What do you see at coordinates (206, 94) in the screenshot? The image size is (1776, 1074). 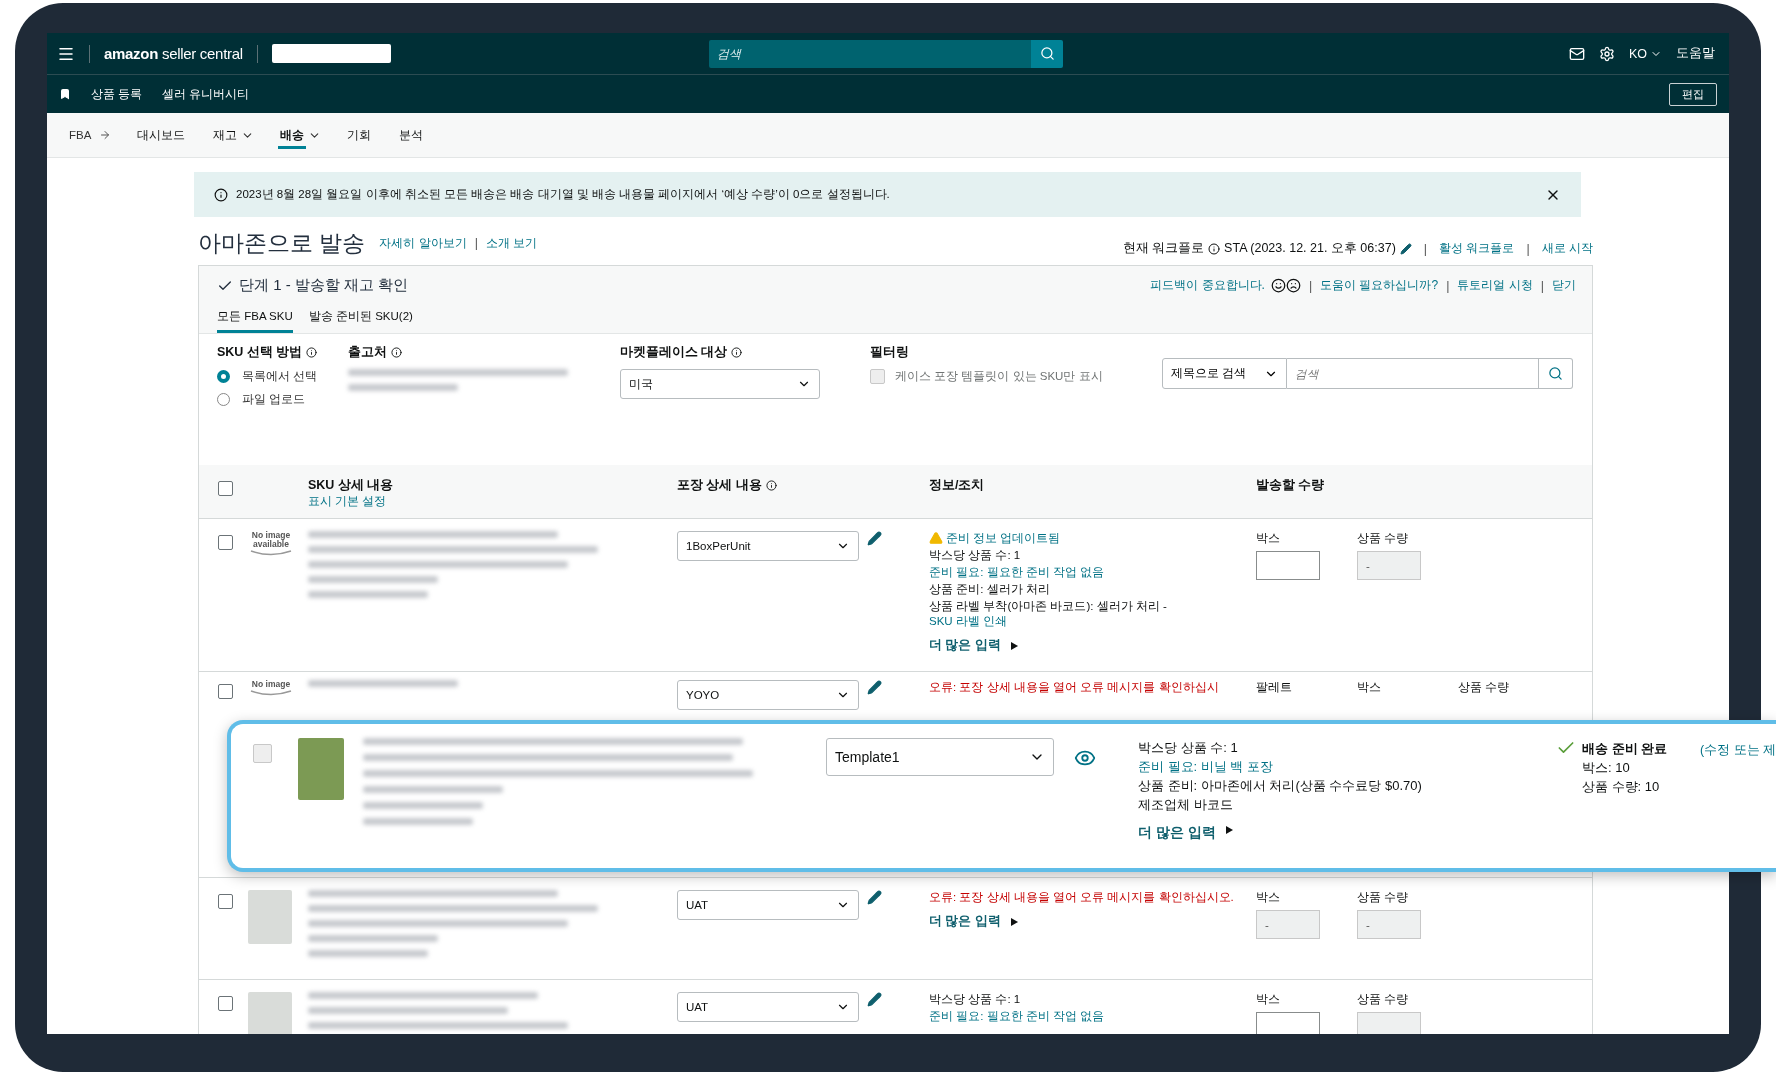 I see `shortcut-link: 셀러 유니버시티` at bounding box center [206, 94].